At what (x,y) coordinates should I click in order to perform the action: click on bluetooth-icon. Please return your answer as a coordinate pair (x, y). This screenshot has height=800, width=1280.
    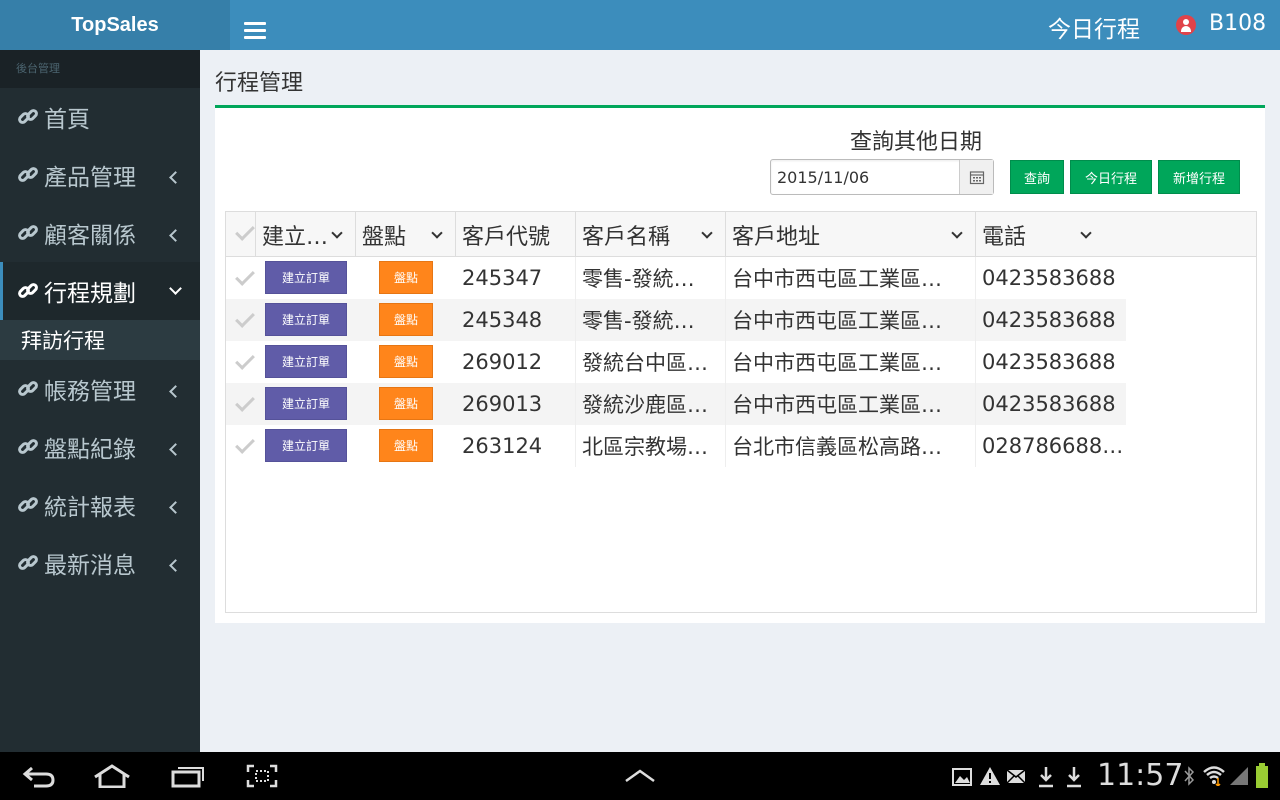
    Looking at the image, I should click on (1189, 776).